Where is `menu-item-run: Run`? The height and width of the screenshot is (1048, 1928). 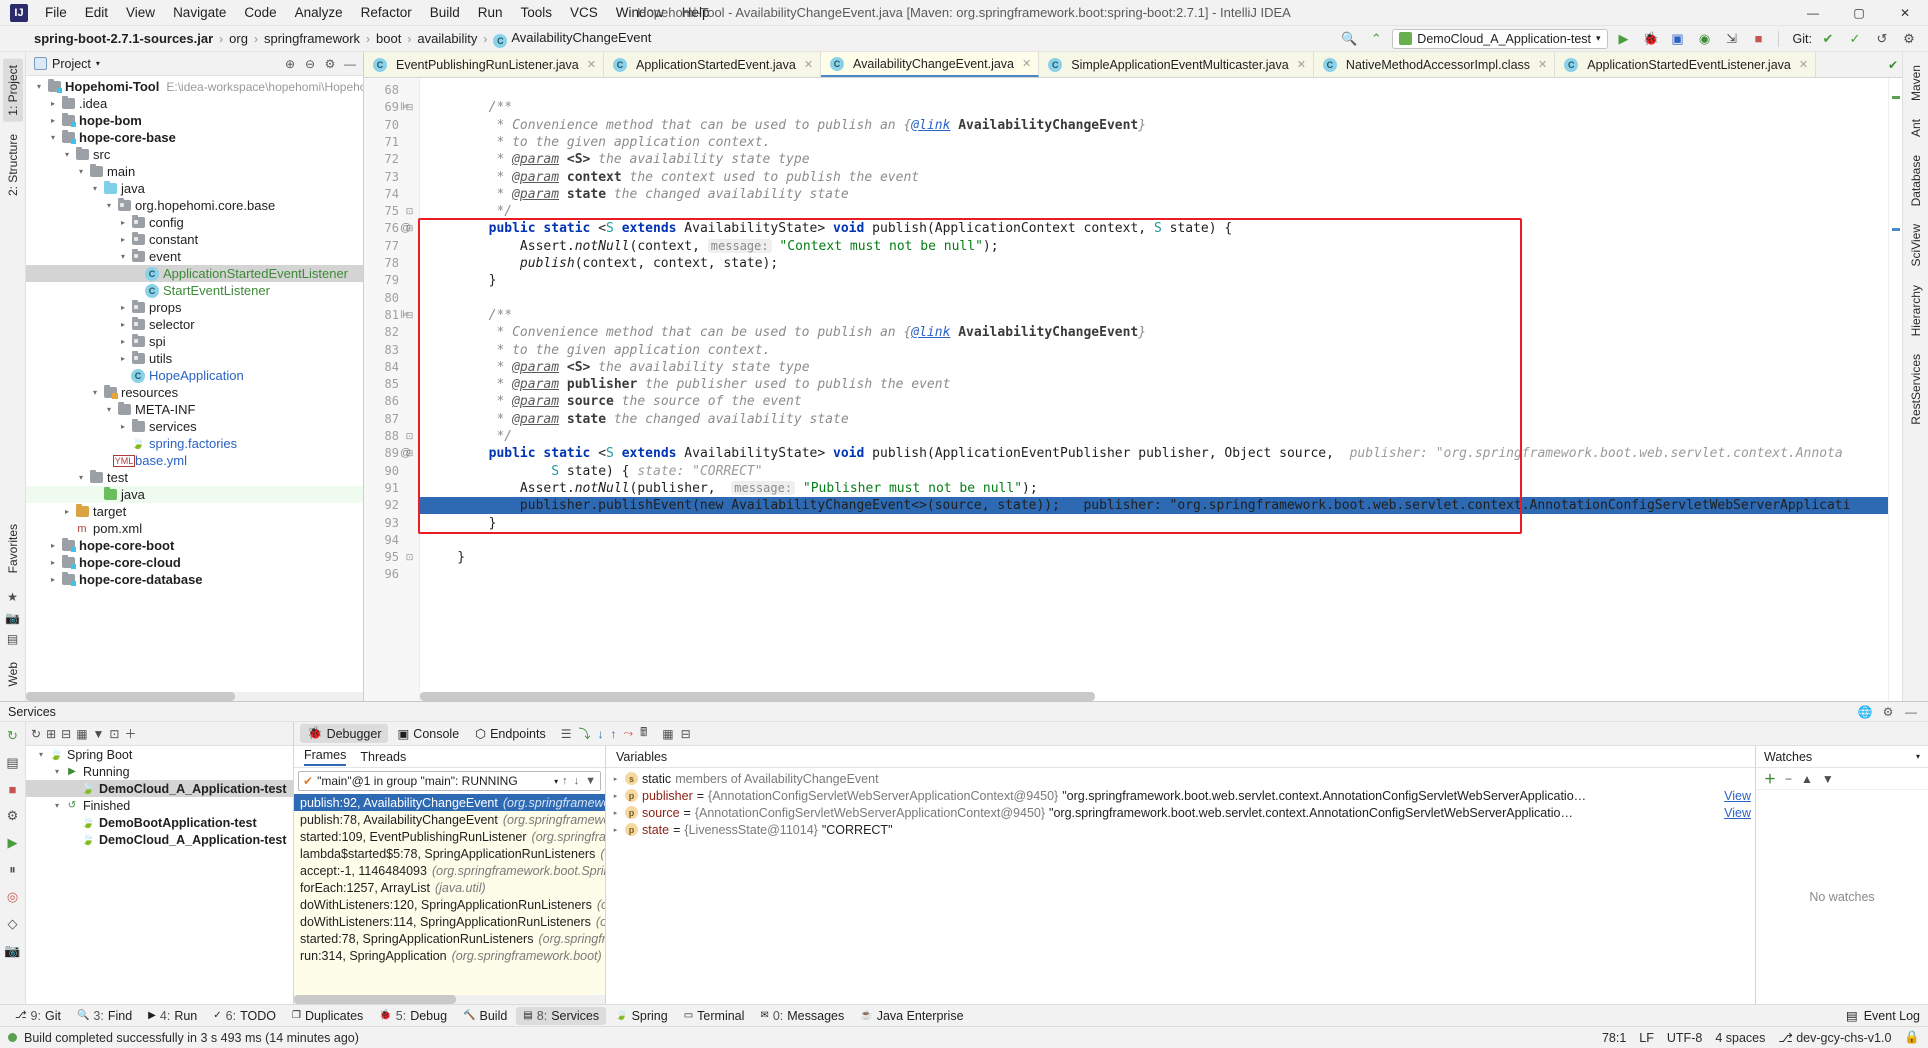 menu-item-run: Run is located at coordinates (490, 12).